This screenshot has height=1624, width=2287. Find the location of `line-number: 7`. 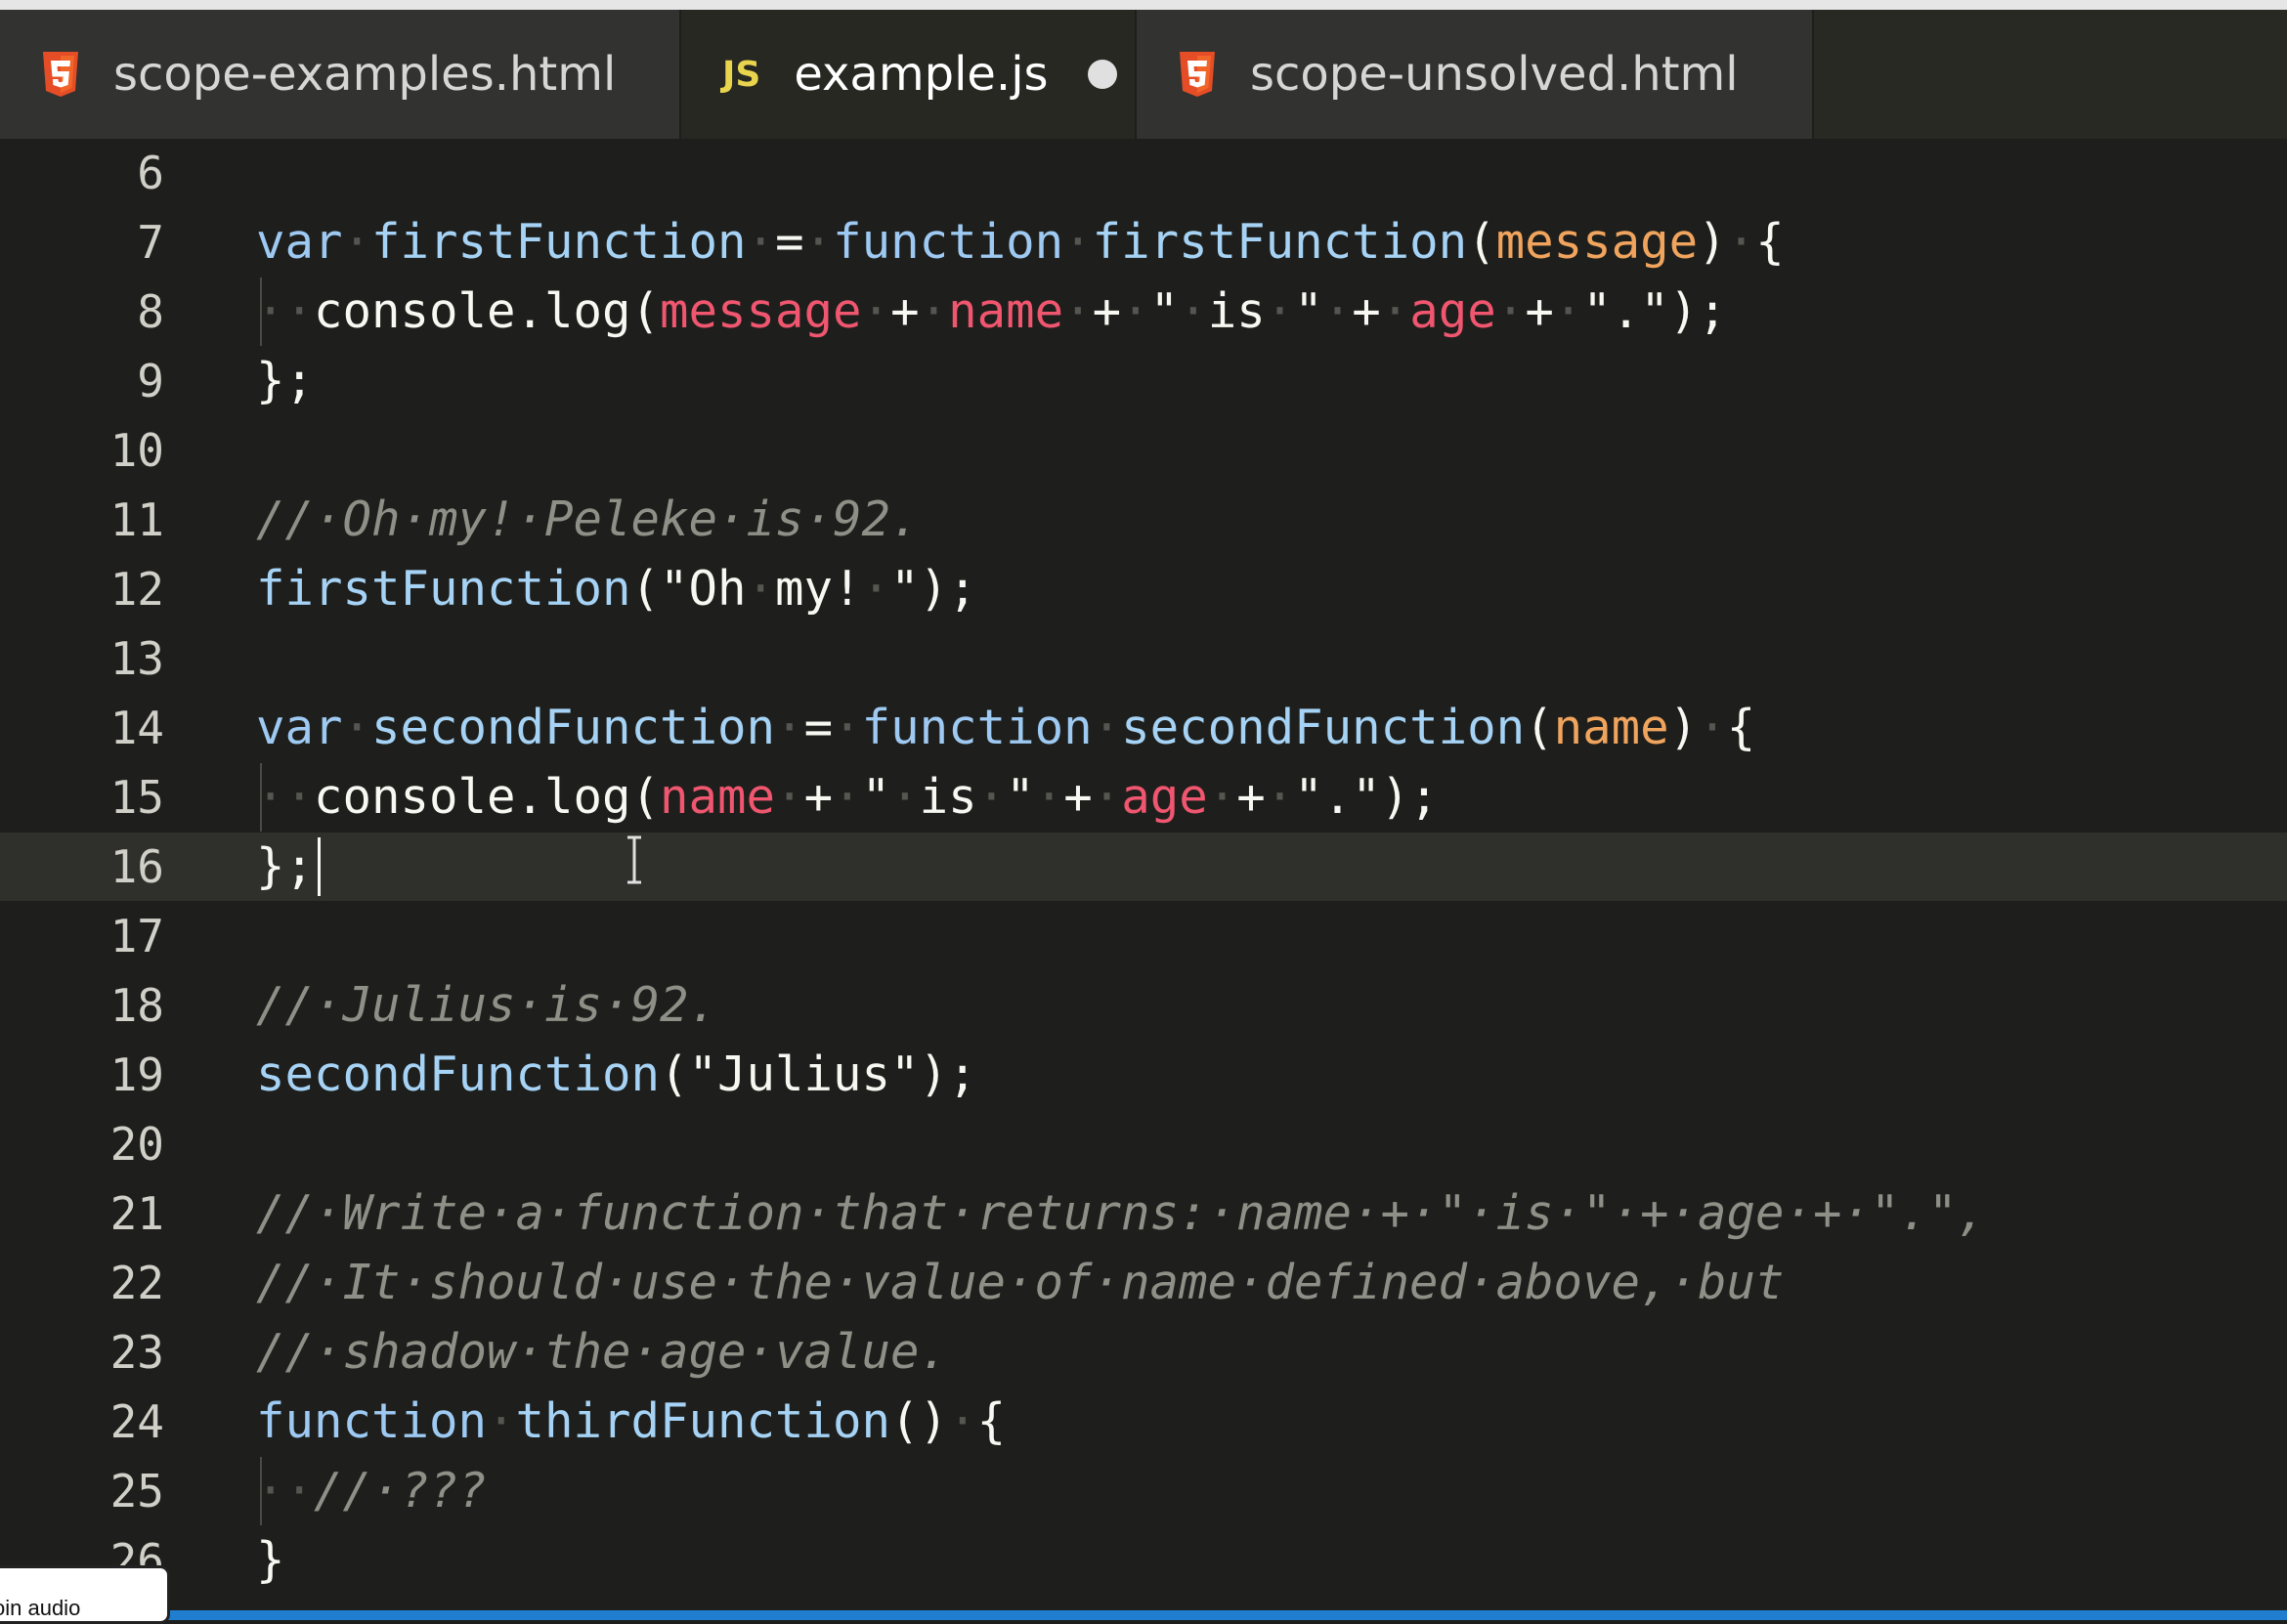

line-number: 7 is located at coordinates (150, 243).